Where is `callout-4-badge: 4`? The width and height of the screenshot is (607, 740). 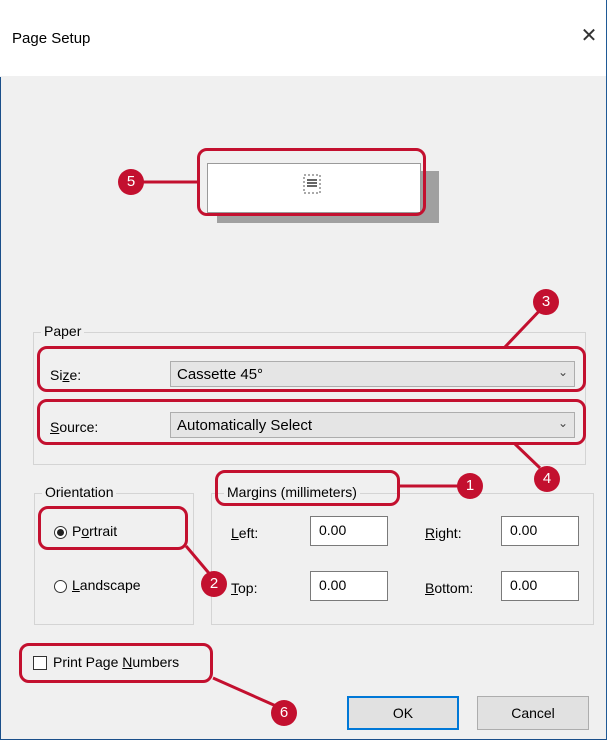
callout-4-badge: 4 is located at coordinates (547, 479).